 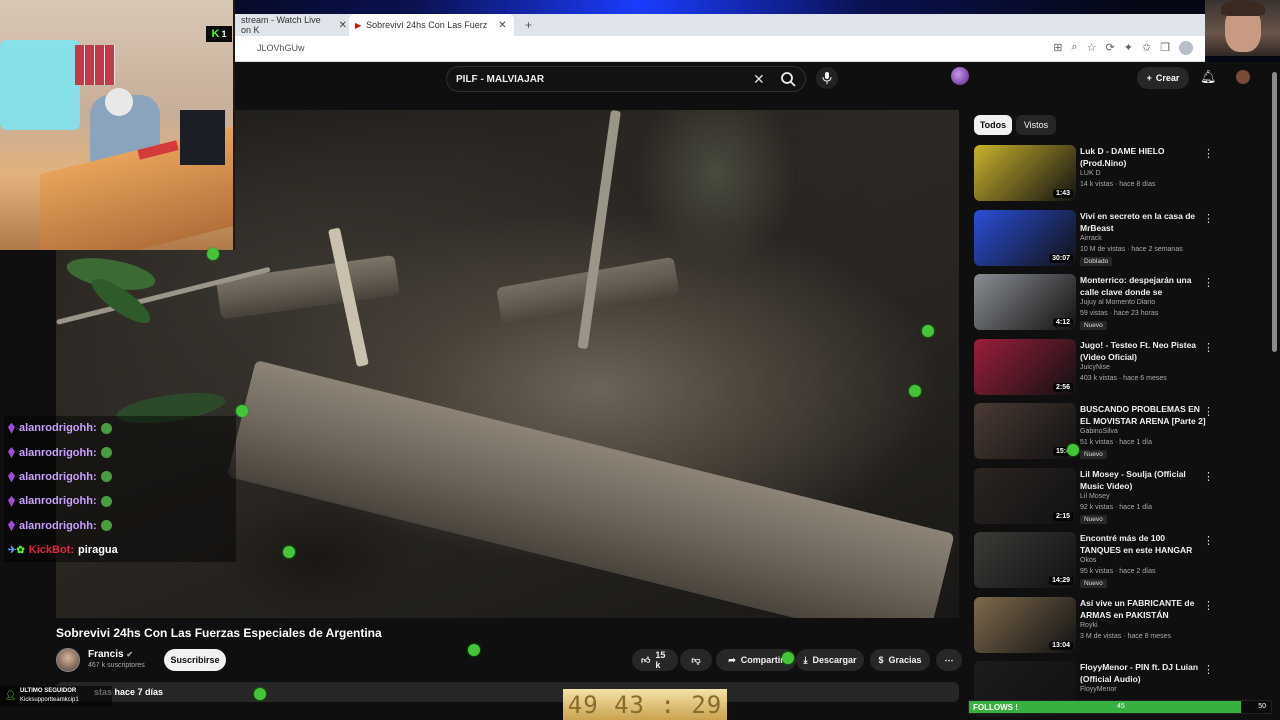 I want to click on zoom-icon: ⌕, so click(x=1074, y=48).